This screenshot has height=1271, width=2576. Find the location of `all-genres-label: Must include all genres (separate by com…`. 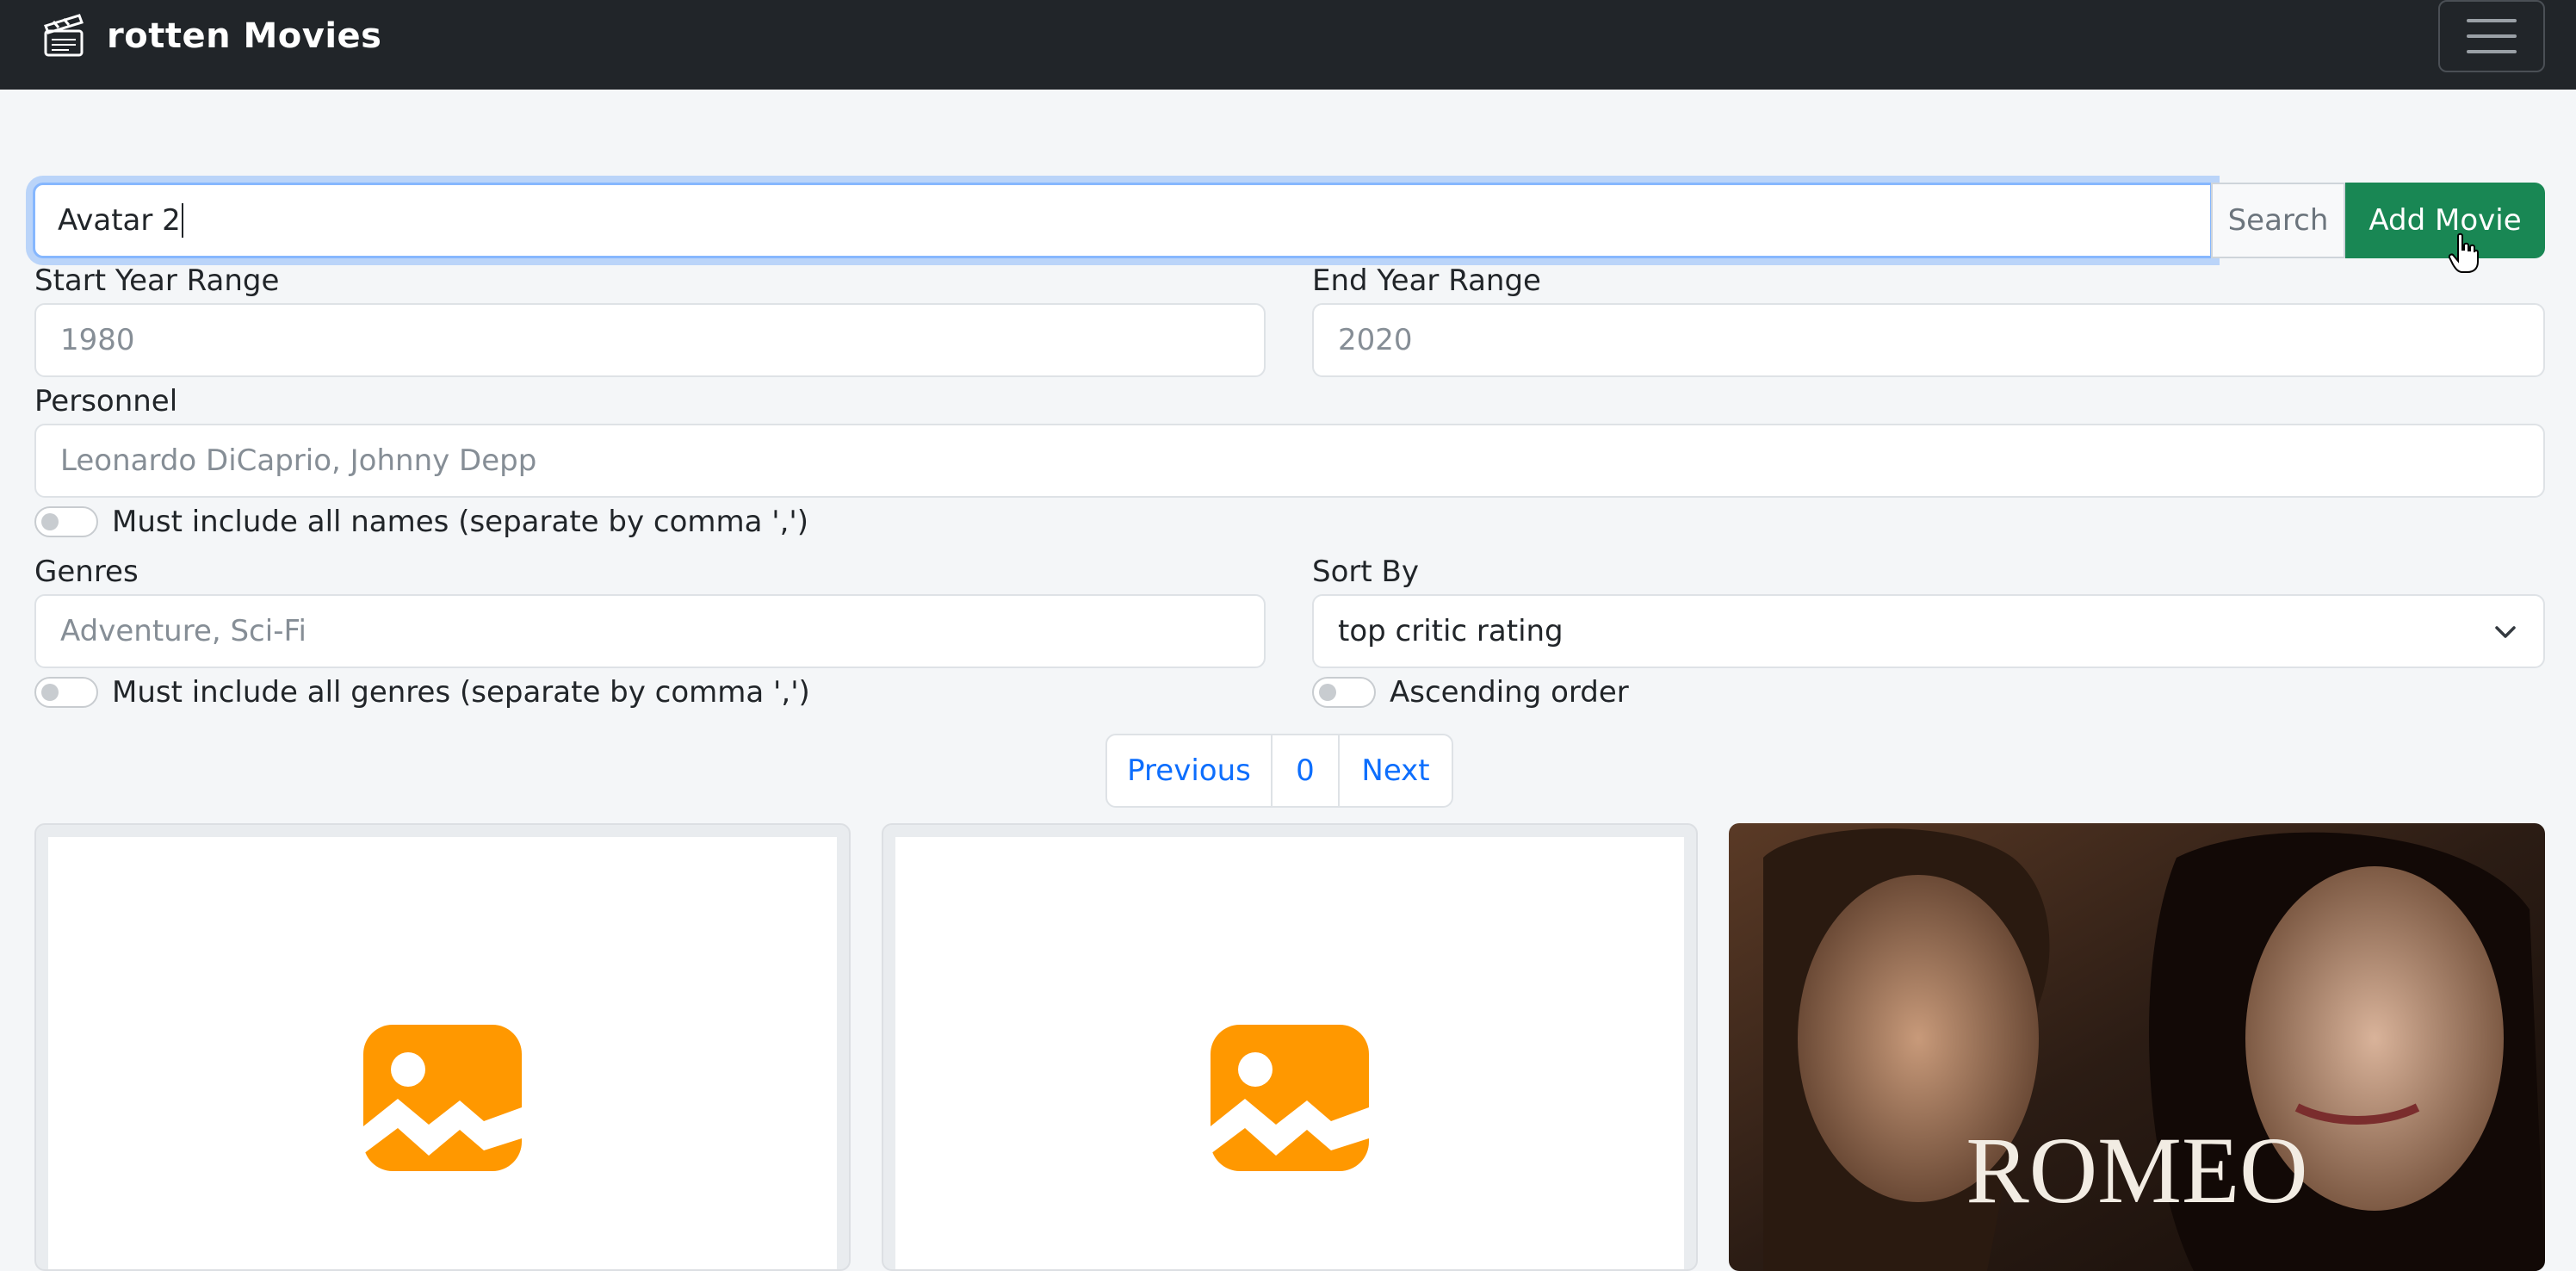

all-genres-label: Must include all genres (separate by com… is located at coordinates (461, 693).